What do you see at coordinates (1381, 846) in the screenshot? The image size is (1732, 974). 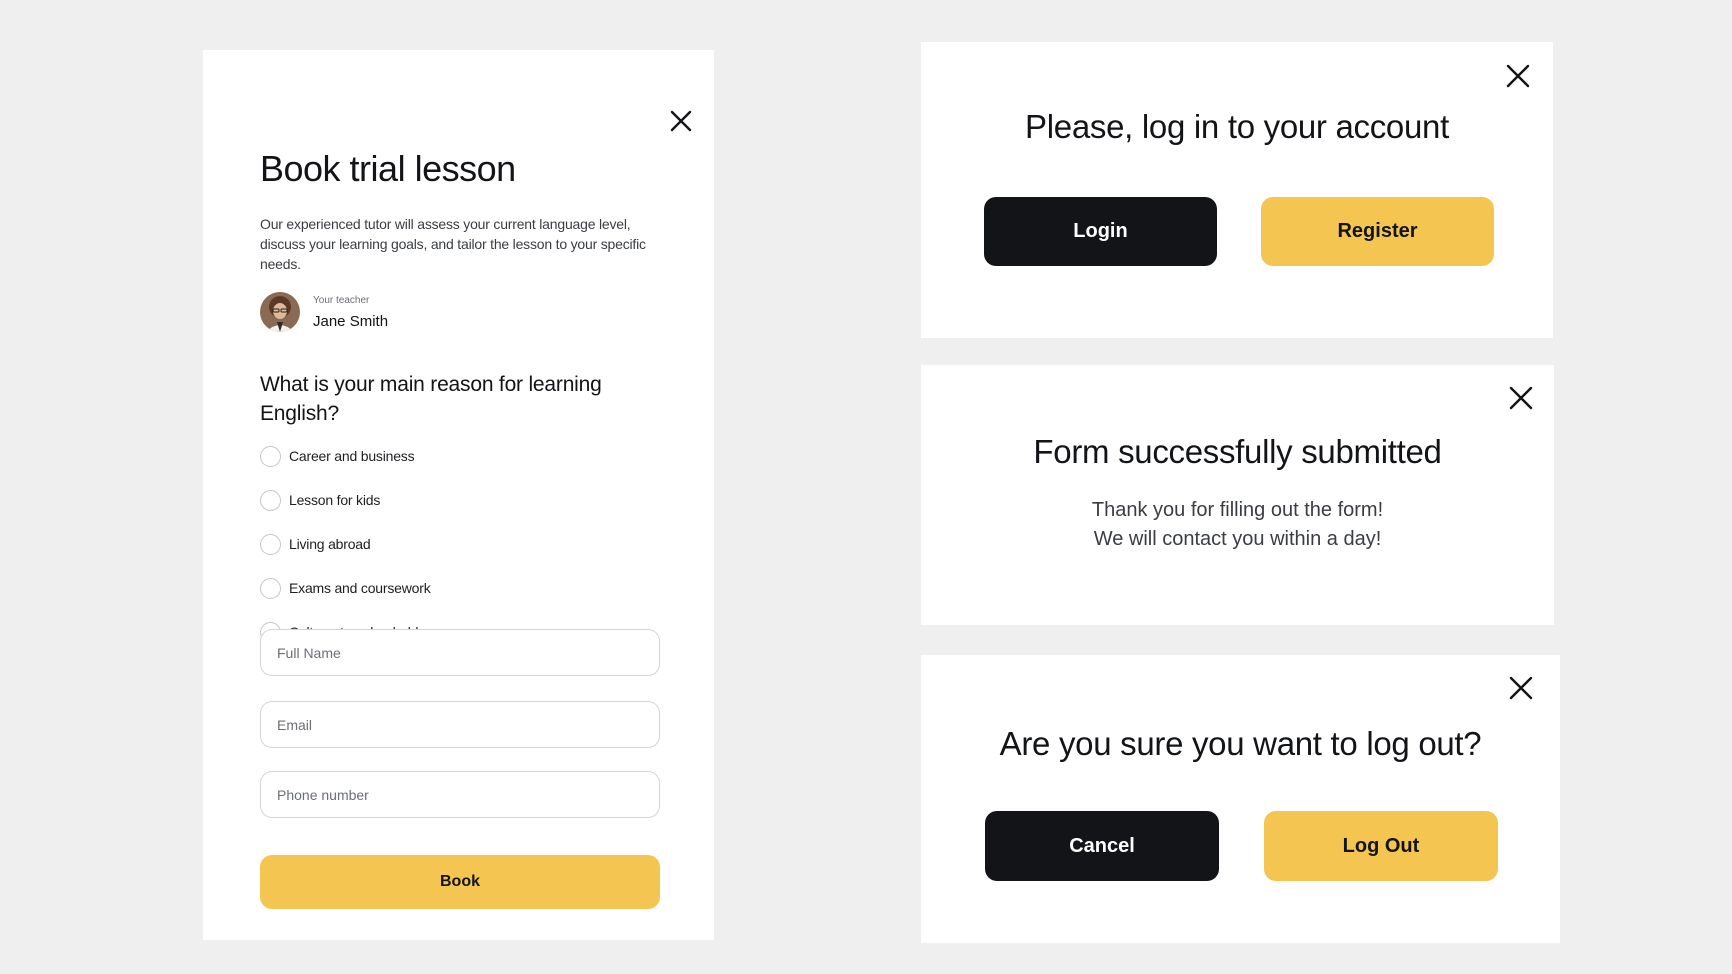 I see `log-out-button: Log Out` at bounding box center [1381, 846].